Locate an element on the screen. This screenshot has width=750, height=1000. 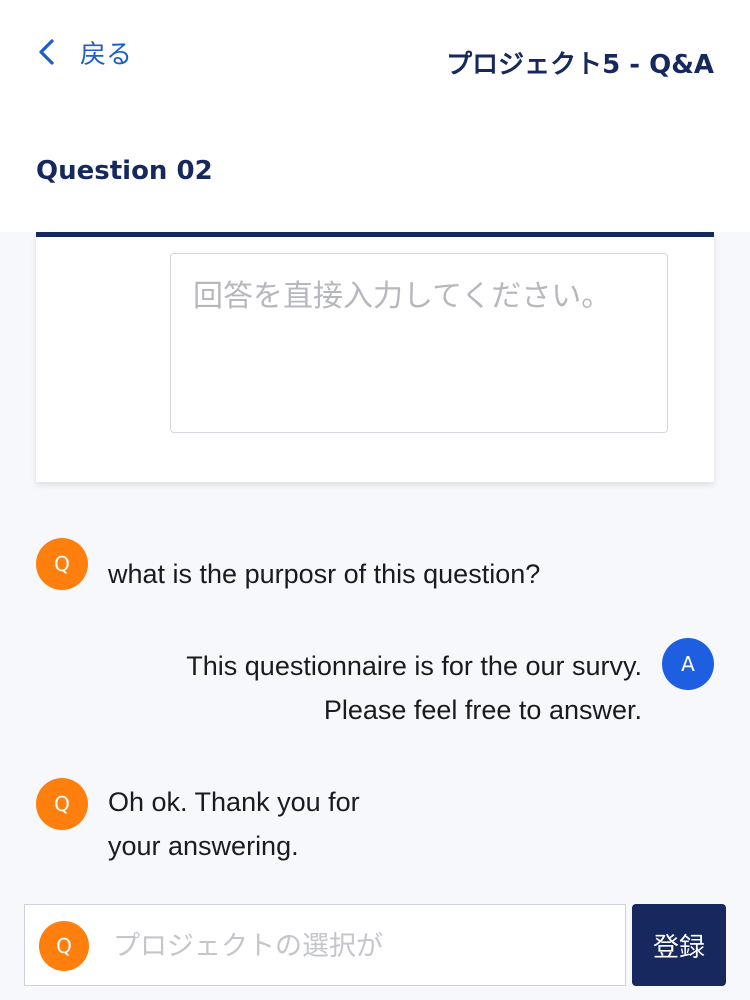
question-input-bar: Q is located at coordinates (325, 945).